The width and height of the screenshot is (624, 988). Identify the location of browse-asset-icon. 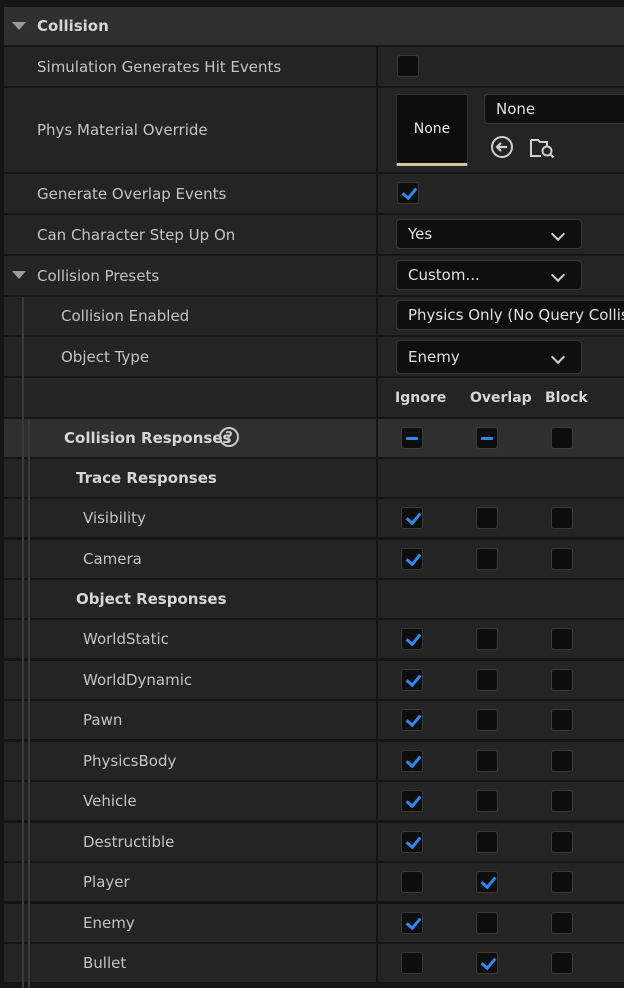
(542, 147).